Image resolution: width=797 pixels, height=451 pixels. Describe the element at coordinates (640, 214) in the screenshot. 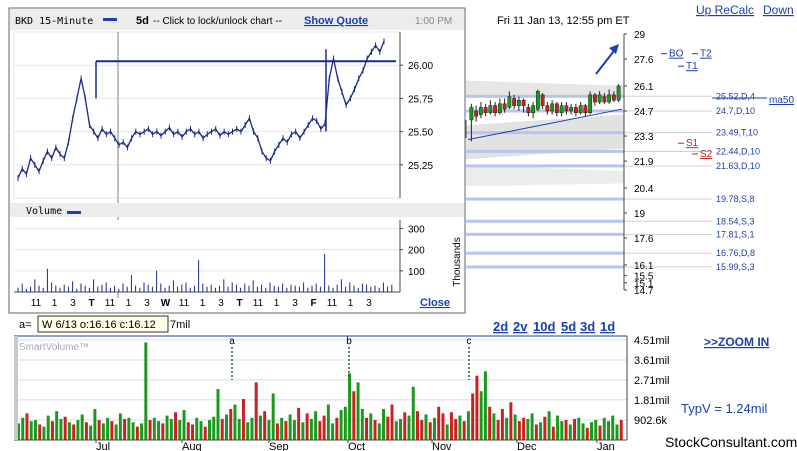

I see `daily-tick-label: 19` at that location.